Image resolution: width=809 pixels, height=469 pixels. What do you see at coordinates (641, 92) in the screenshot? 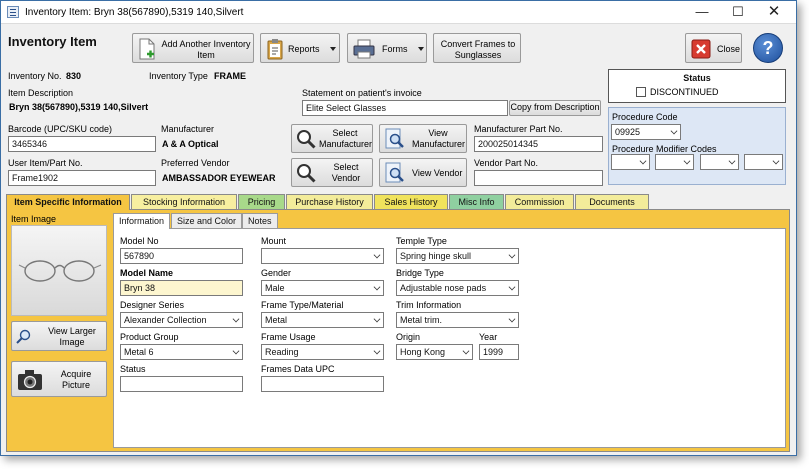
I see `discontinued-checkbox` at bounding box center [641, 92].